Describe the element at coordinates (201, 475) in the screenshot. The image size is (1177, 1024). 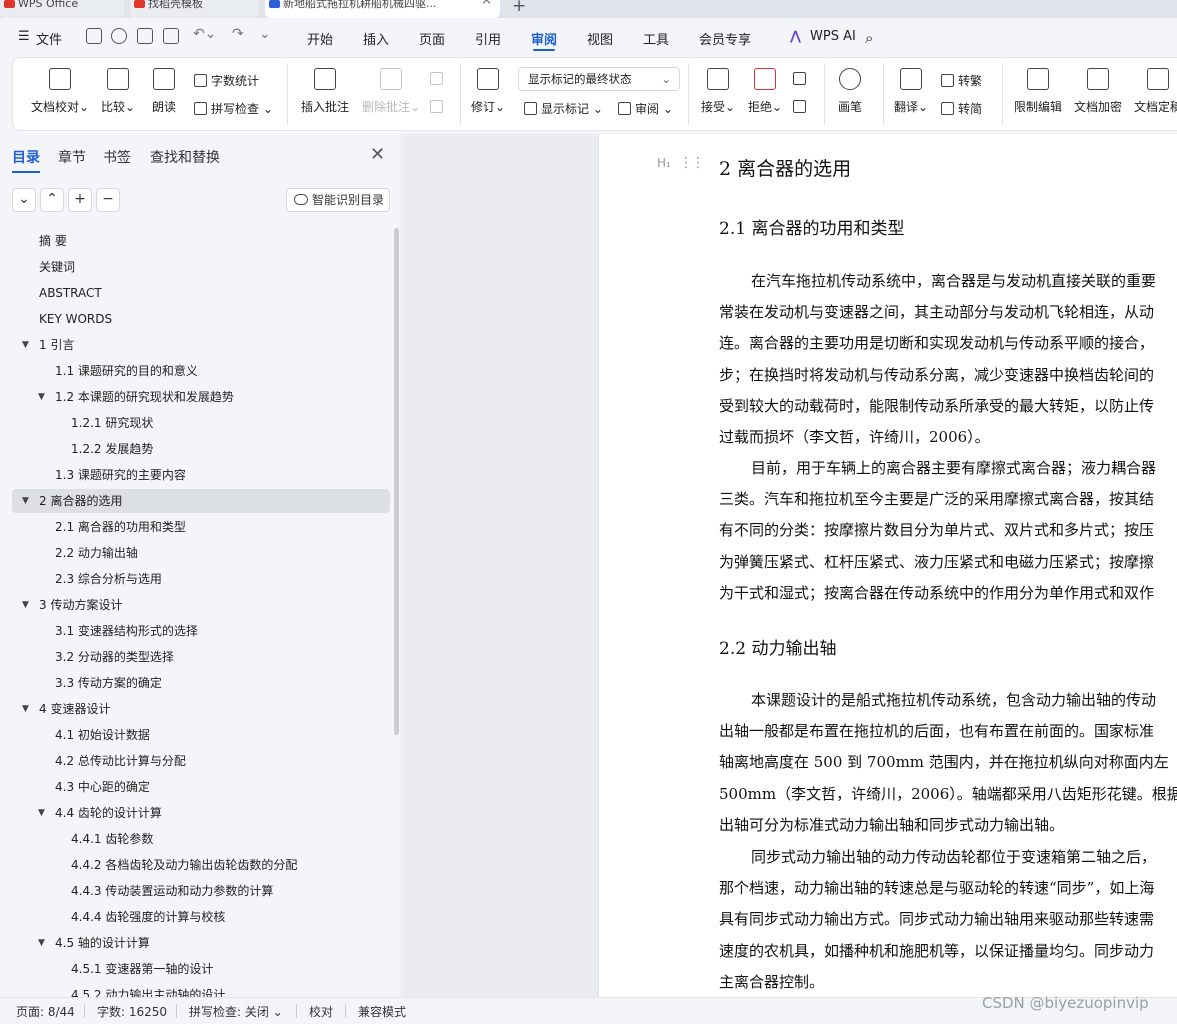
I see `toc-item: 1.3 课题研究的主要内容` at that location.